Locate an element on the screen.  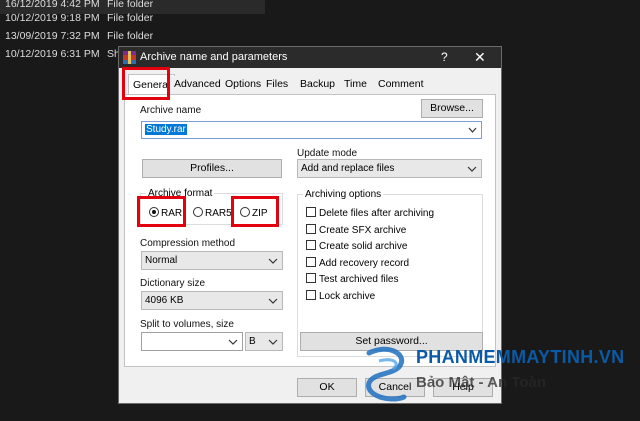
watermark-brand: PHANMEMMAYTINH.VN is located at coordinates (520, 357).